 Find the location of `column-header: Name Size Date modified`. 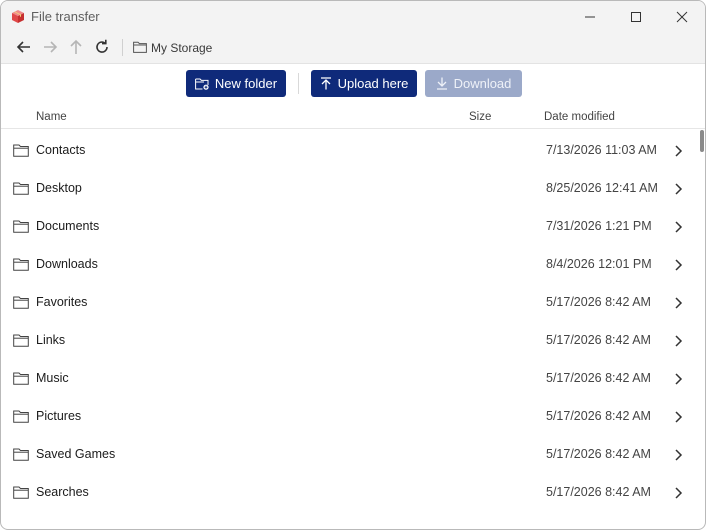

column-header: Name Size Date modified is located at coordinates (353, 116).